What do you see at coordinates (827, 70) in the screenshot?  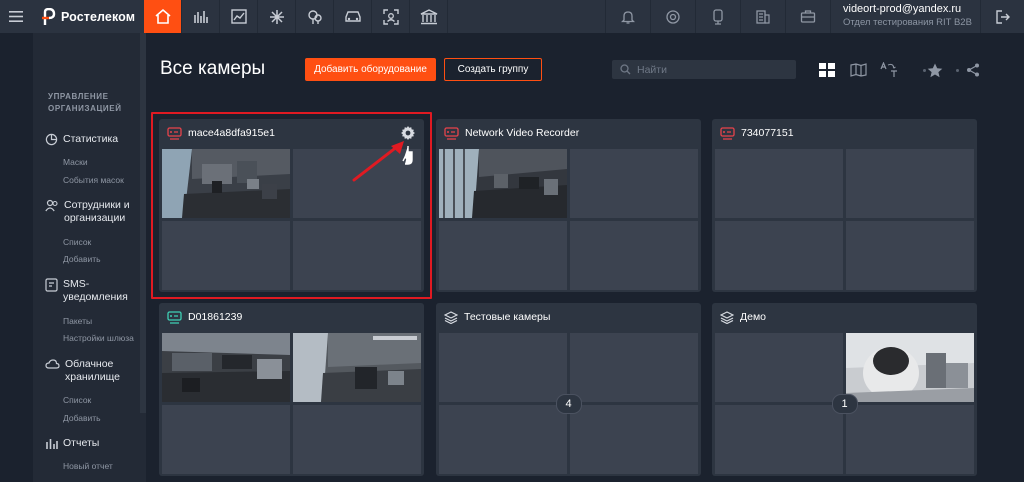 I see `grid-view-button` at bounding box center [827, 70].